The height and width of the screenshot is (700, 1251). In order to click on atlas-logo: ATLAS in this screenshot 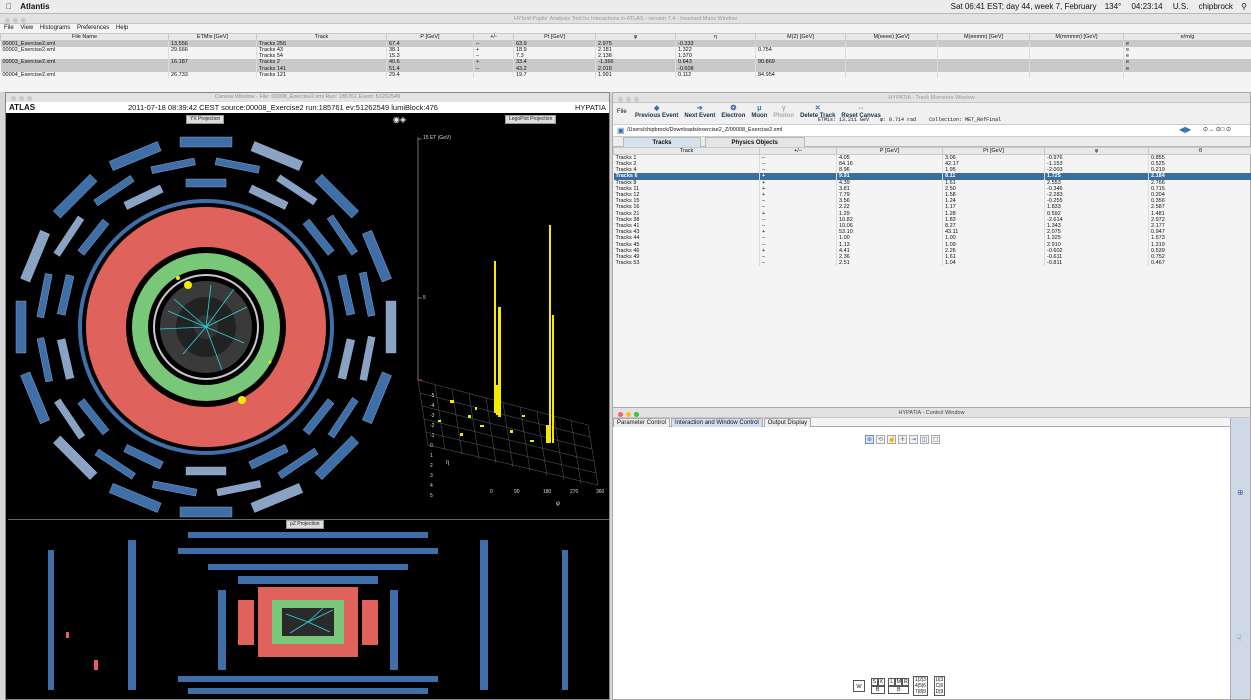, I will do `click(22, 107)`.